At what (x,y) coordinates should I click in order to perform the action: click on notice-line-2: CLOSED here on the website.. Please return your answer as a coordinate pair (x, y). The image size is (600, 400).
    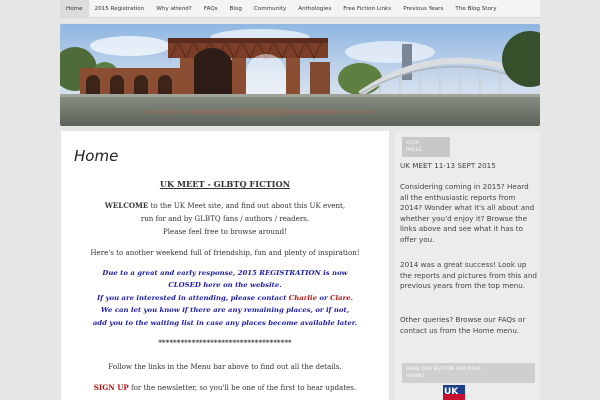
    Looking at the image, I should click on (225, 285).